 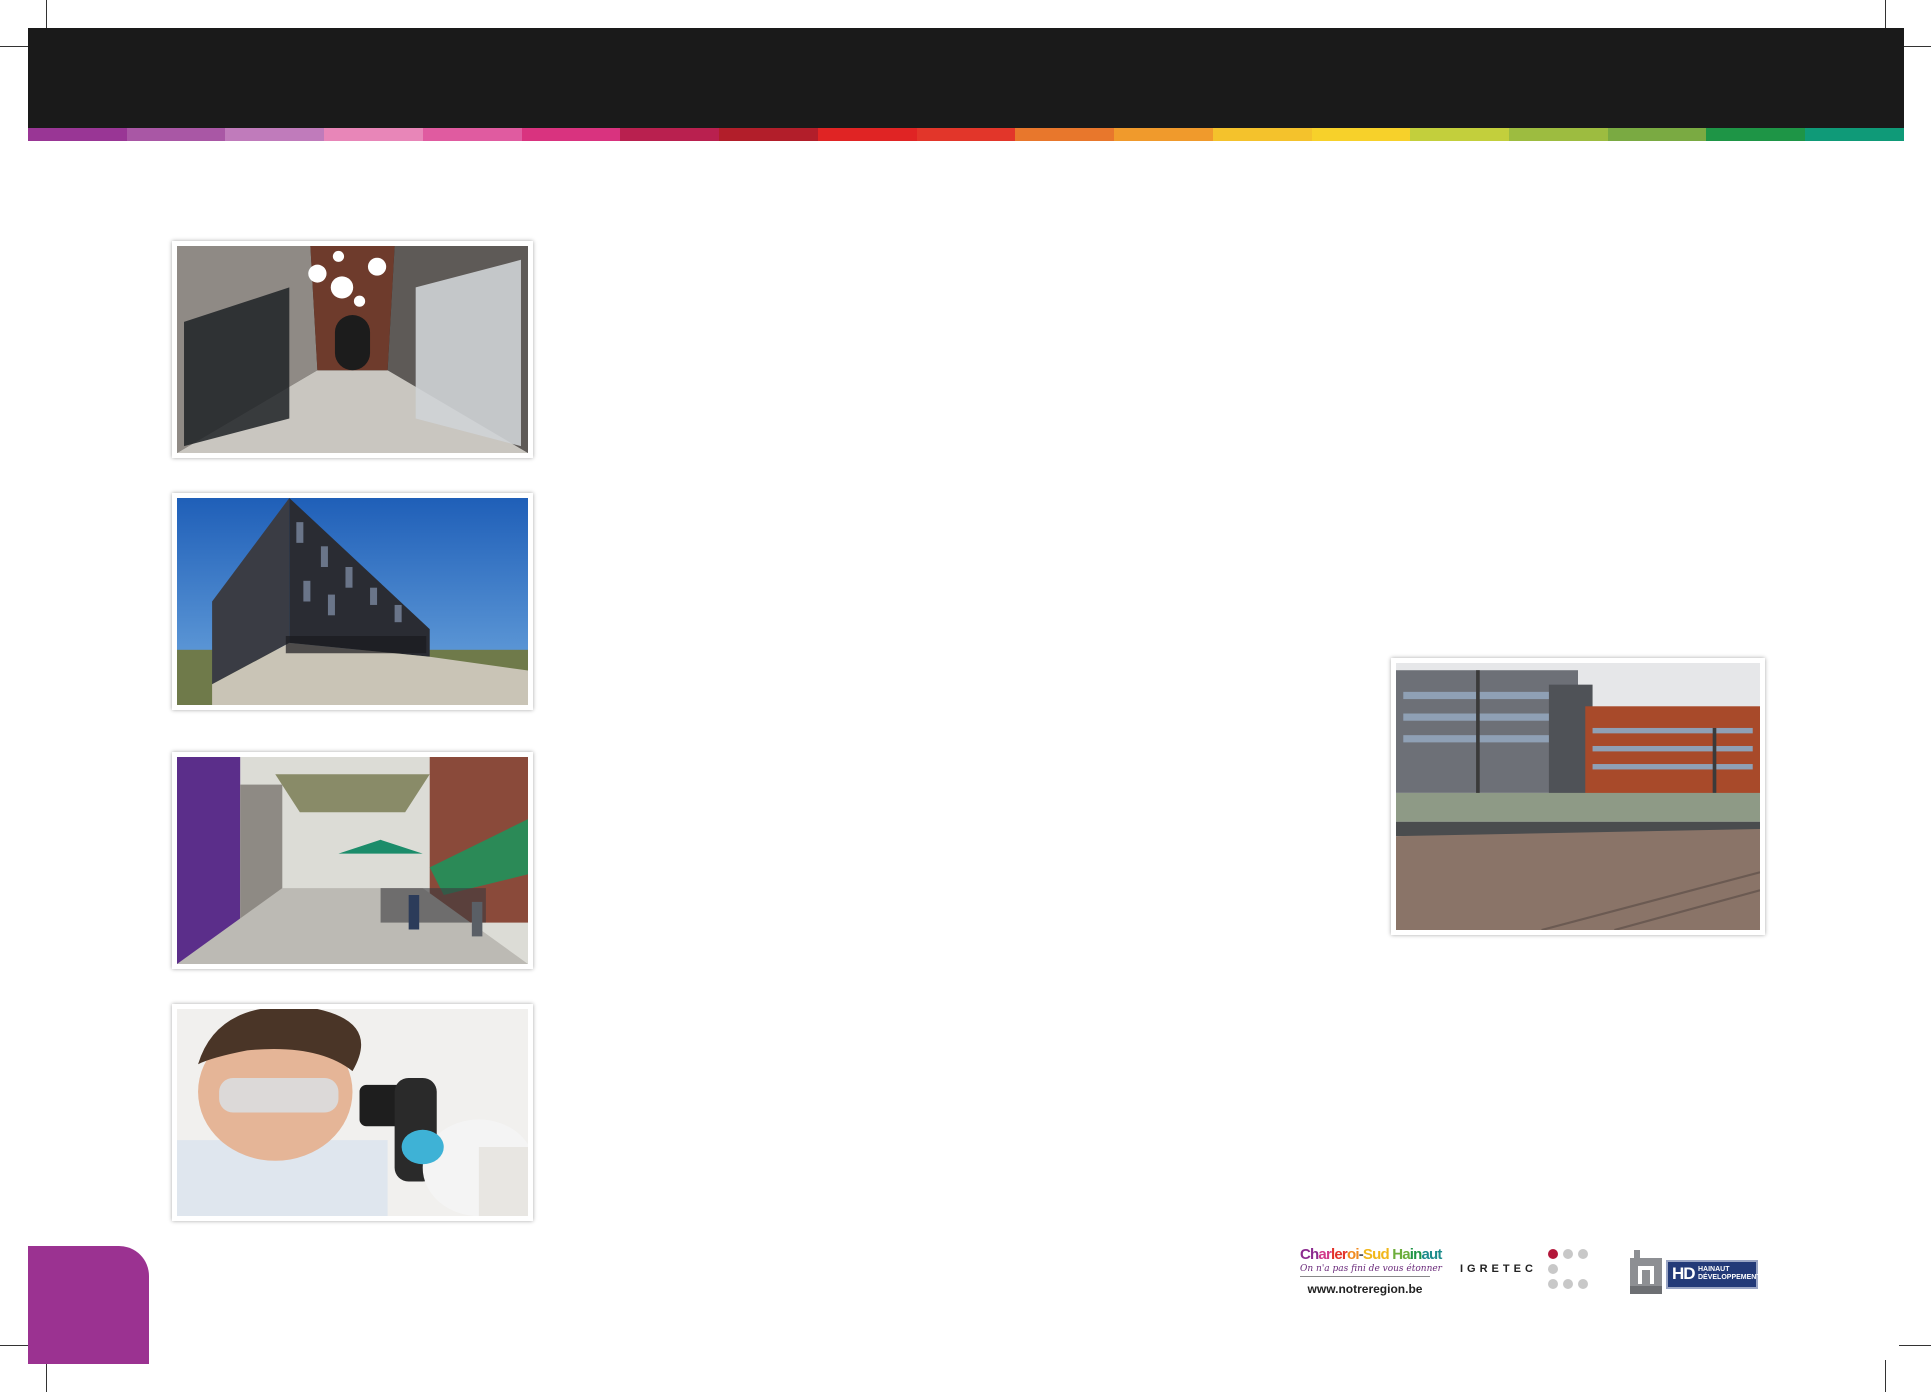 I want to click on hainaut-developpement-badge: HD HAINAUT DÉVELOPPEMENT, so click(x=1713, y=1274).